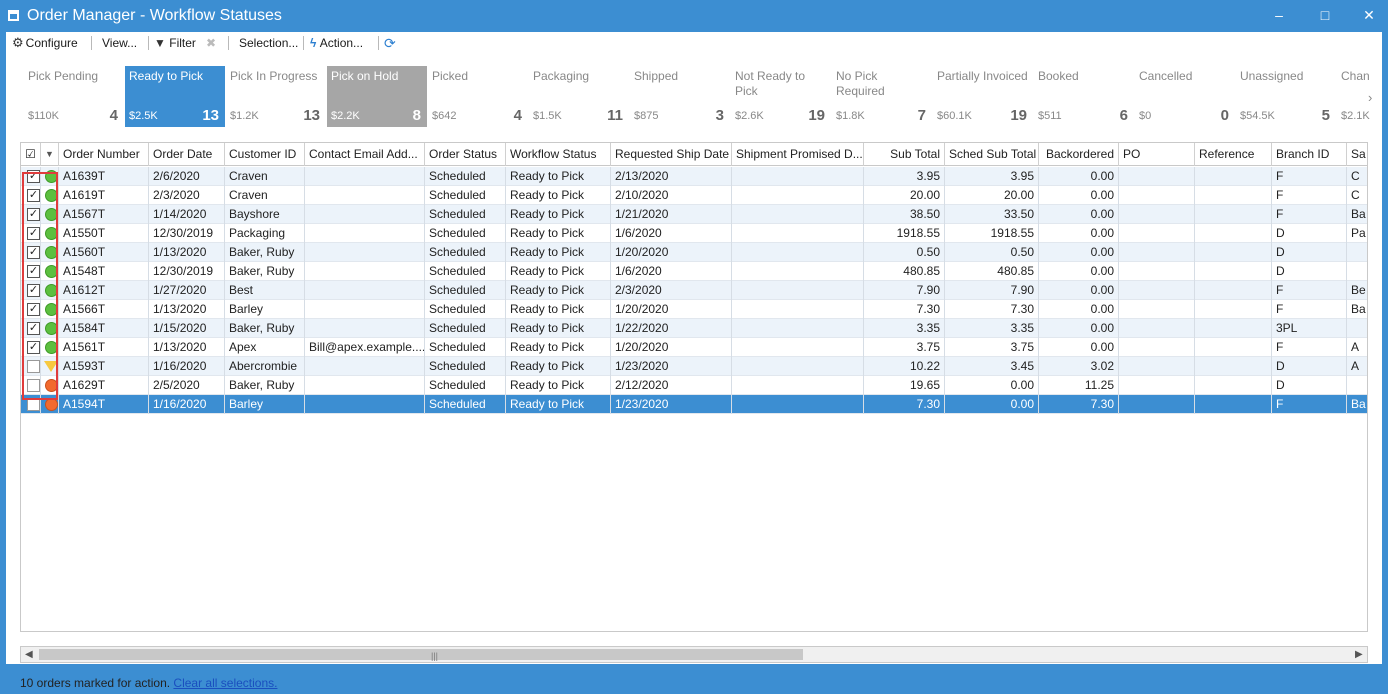 The image size is (1388, 694). I want to click on row-checkbox-cell: ✓, so click(31, 271).